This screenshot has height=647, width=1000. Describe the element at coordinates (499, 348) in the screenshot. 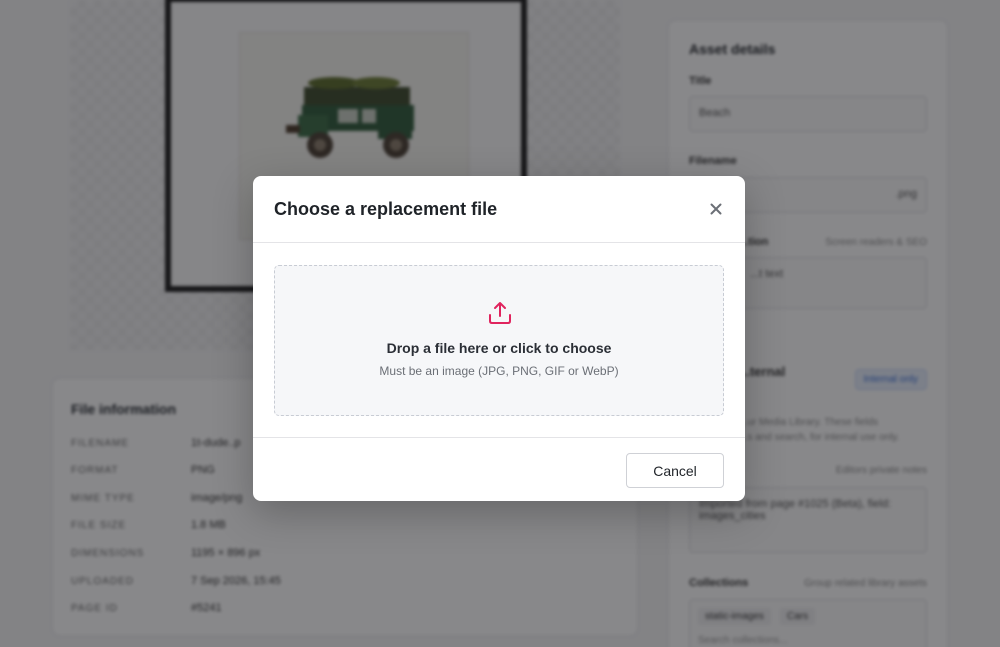

I see `dropzone-title: Drop a file here or click to choose` at that location.